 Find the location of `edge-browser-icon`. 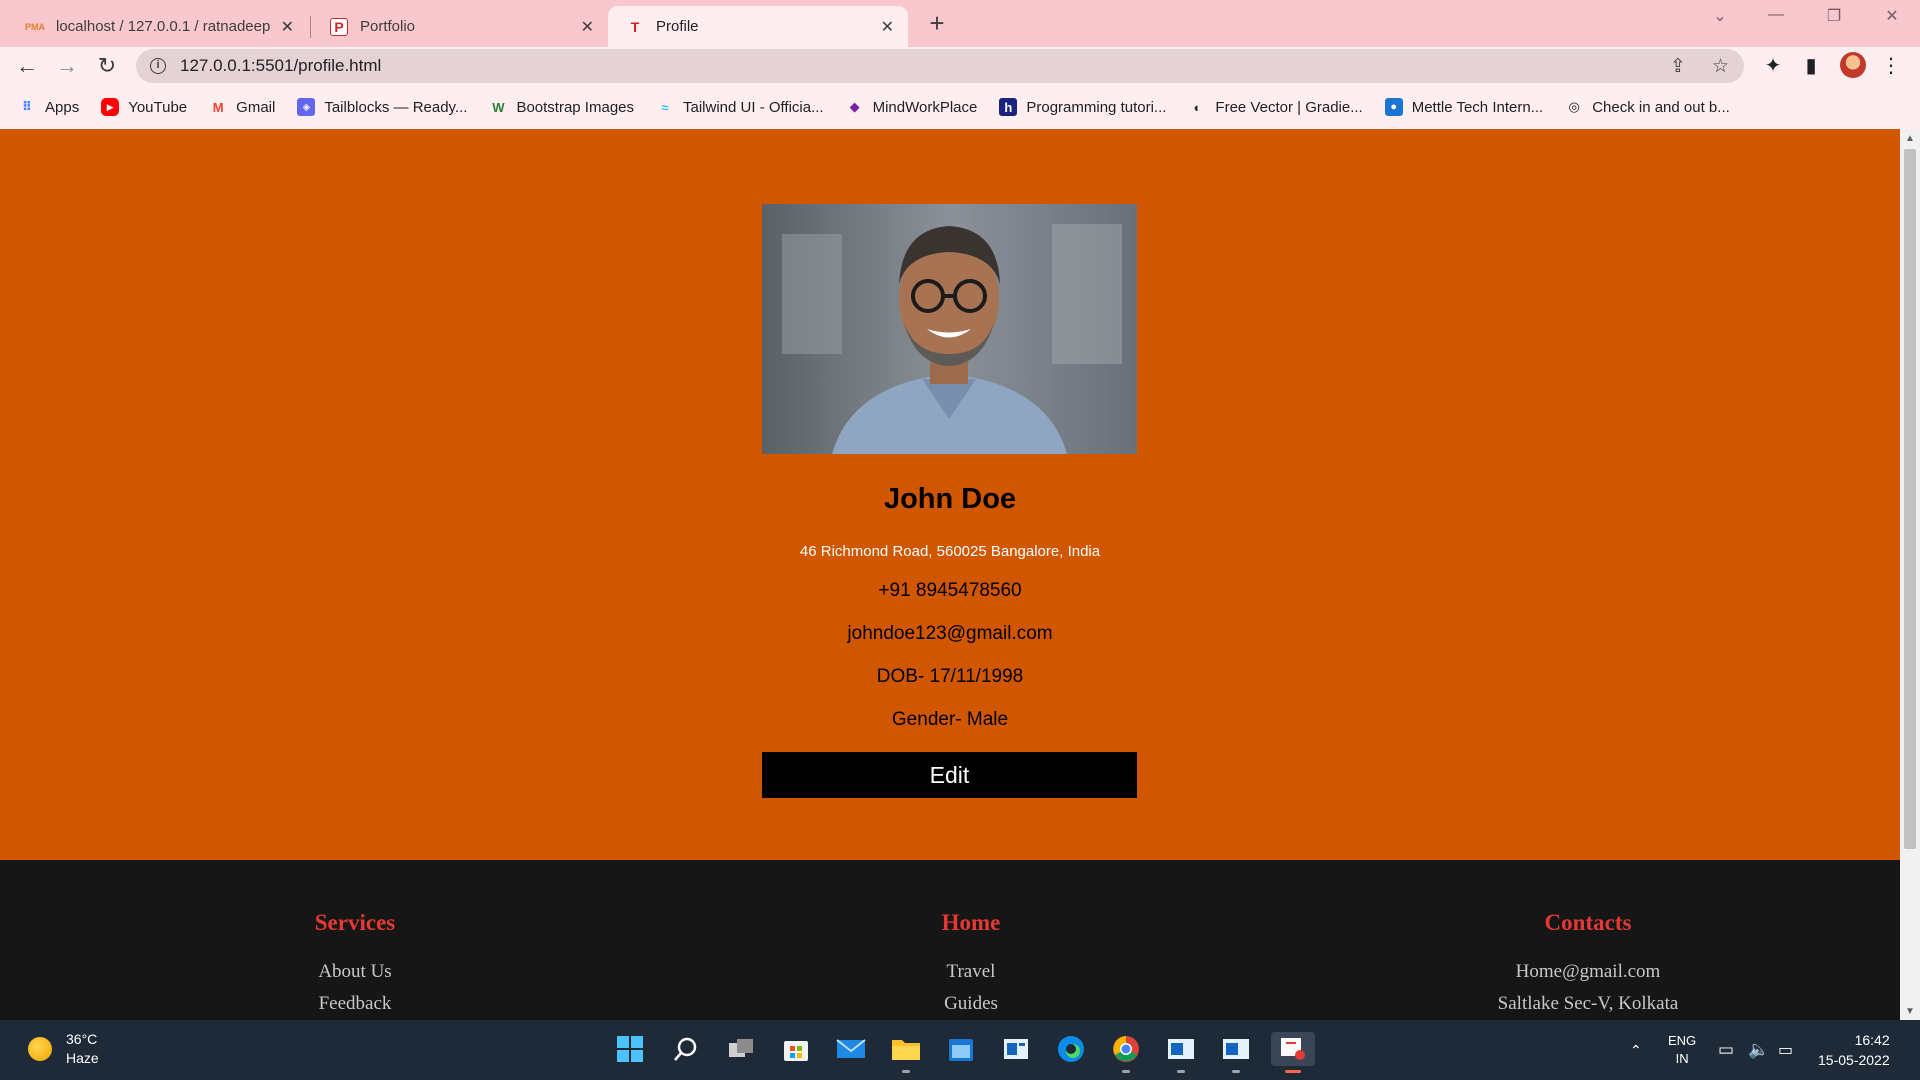

edge-browser-icon is located at coordinates (1071, 1049).